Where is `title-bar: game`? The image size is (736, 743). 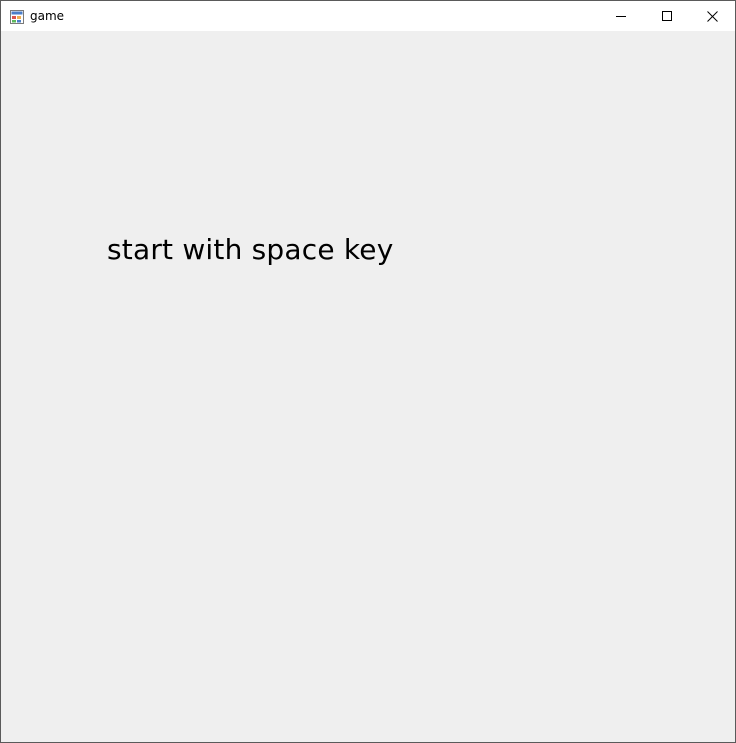
title-bar: game is located at coordinates (368, 16).